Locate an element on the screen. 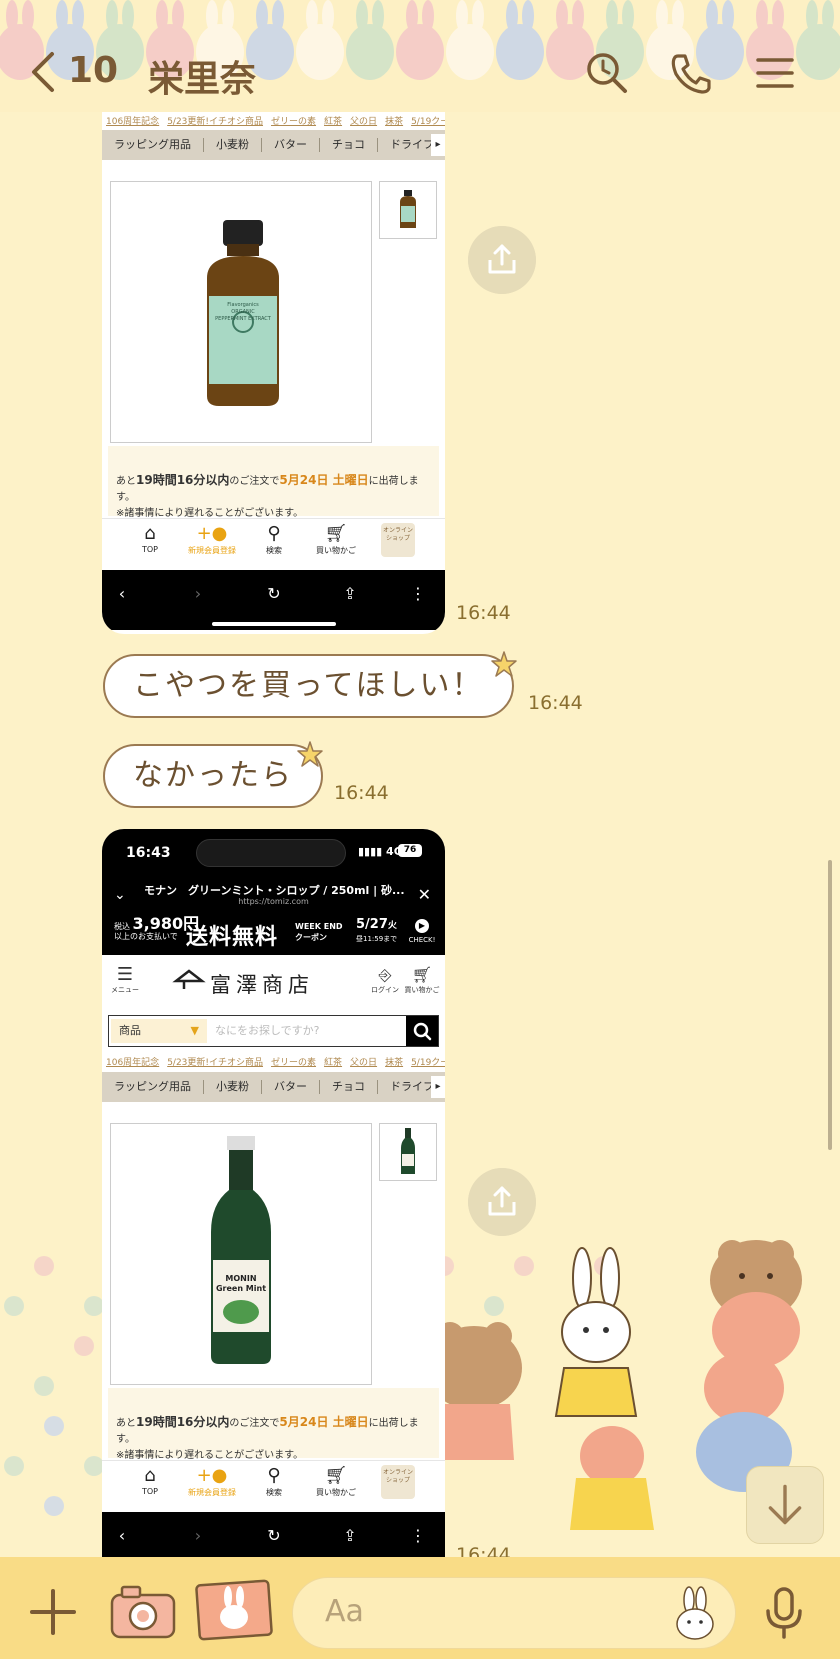  category-bar: ラッピング用品 小麦粉 バター チョコ ドライフルーツ ▸ is located at coordinates (273, 1087).